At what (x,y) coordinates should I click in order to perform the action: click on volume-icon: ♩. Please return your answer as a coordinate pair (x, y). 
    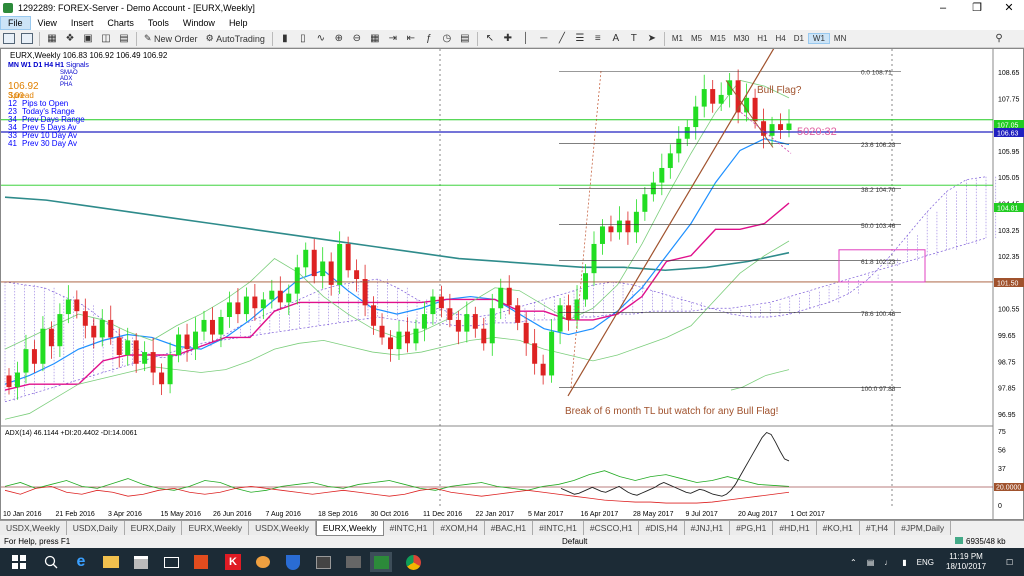
    Looking at the image, I should click on (888, 562).